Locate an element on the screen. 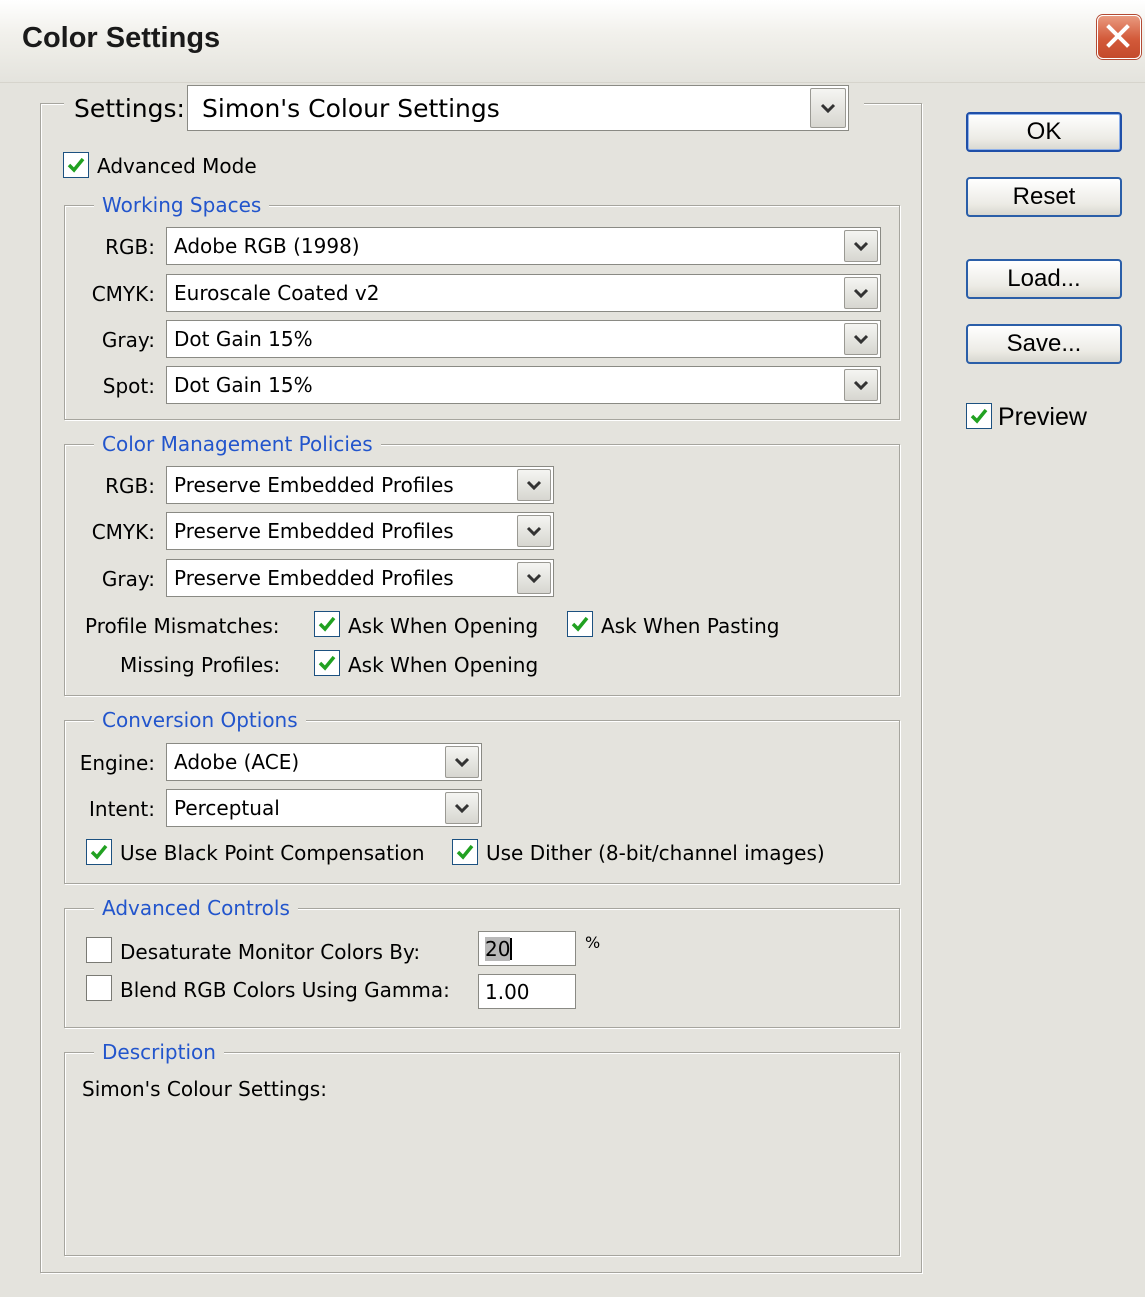 The width and height of the screenshot is (1145, 1297). close-icon is located at coordinates (1118, 36).